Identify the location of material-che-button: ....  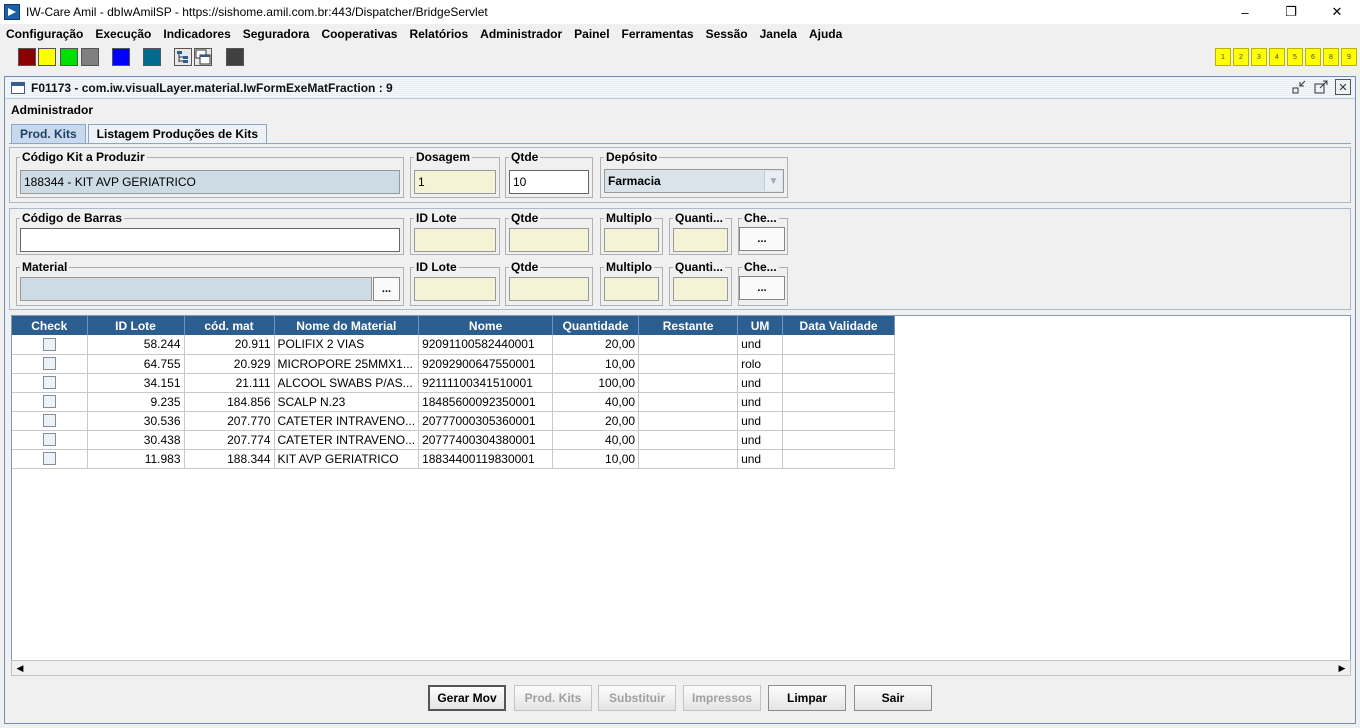
(762, 288).